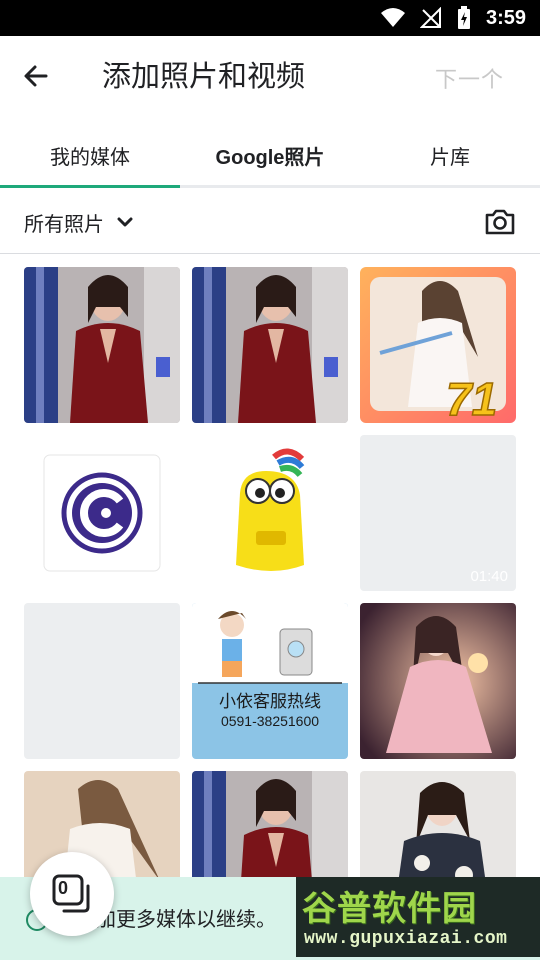 The height and width of the screenshot is (960, 540). Describe the element at coordinates (270, 509) in the screenshot. I see `app-logo-yellow-mascot` at that location.